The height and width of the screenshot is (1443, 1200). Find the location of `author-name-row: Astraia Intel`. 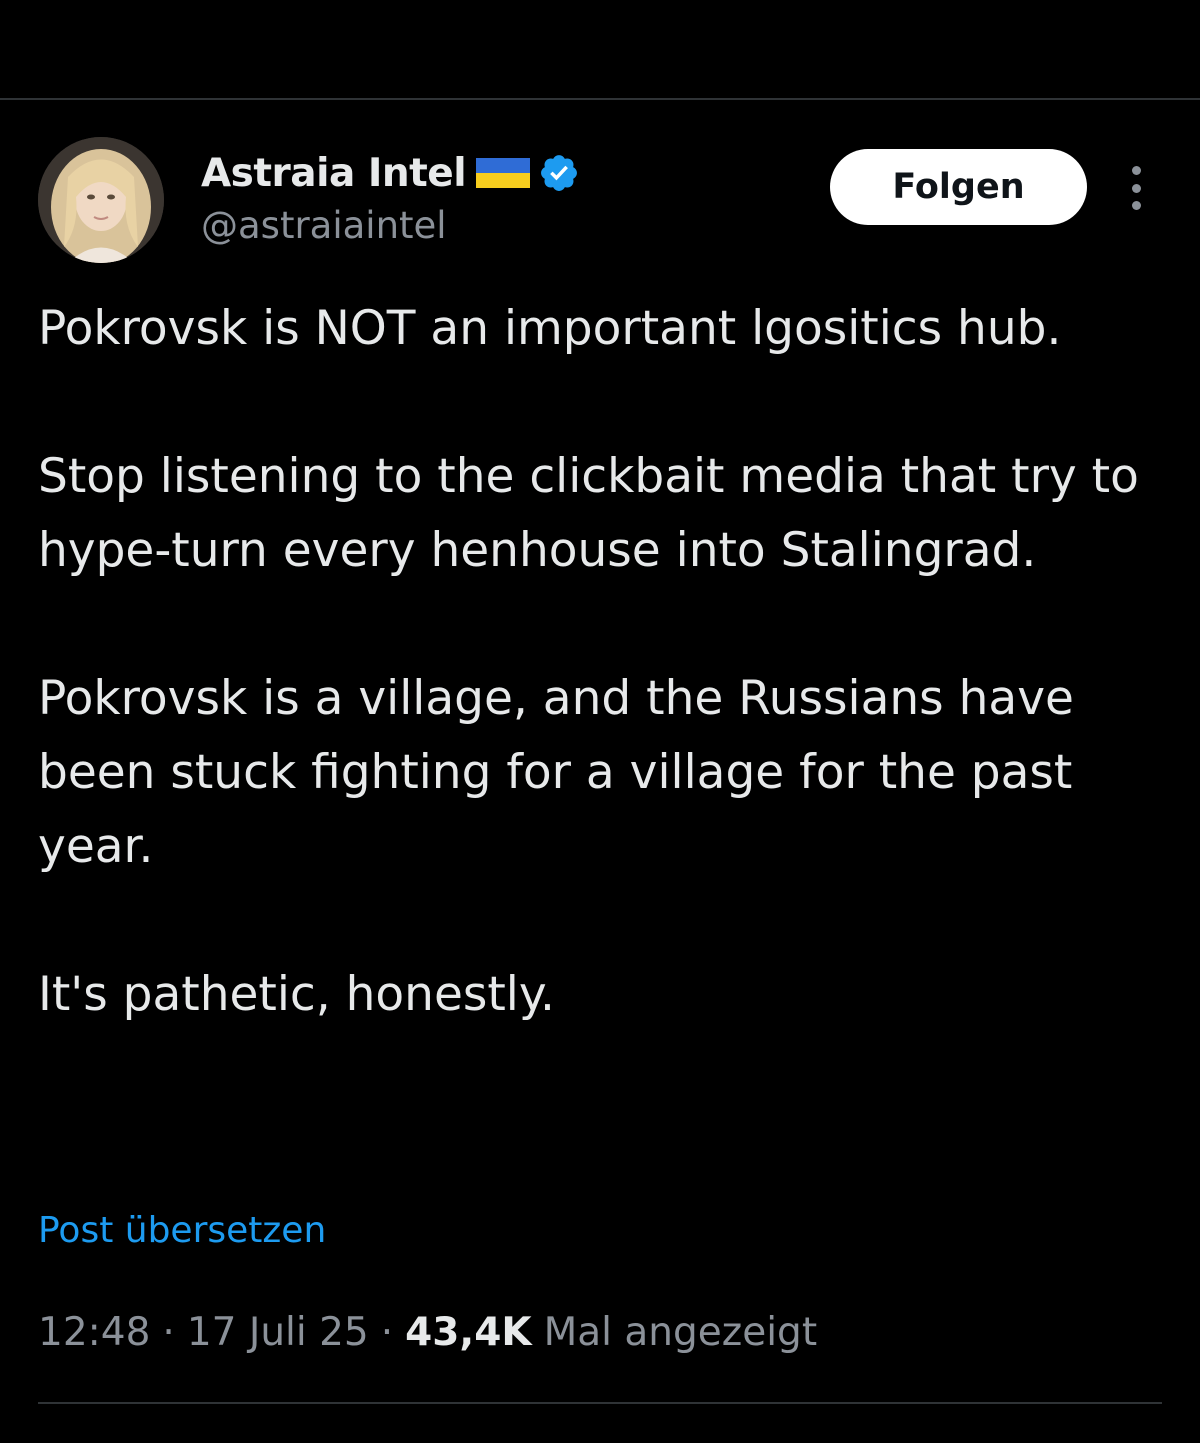

author-name-row: Astraia Intel is located at coordinates (390, 173).